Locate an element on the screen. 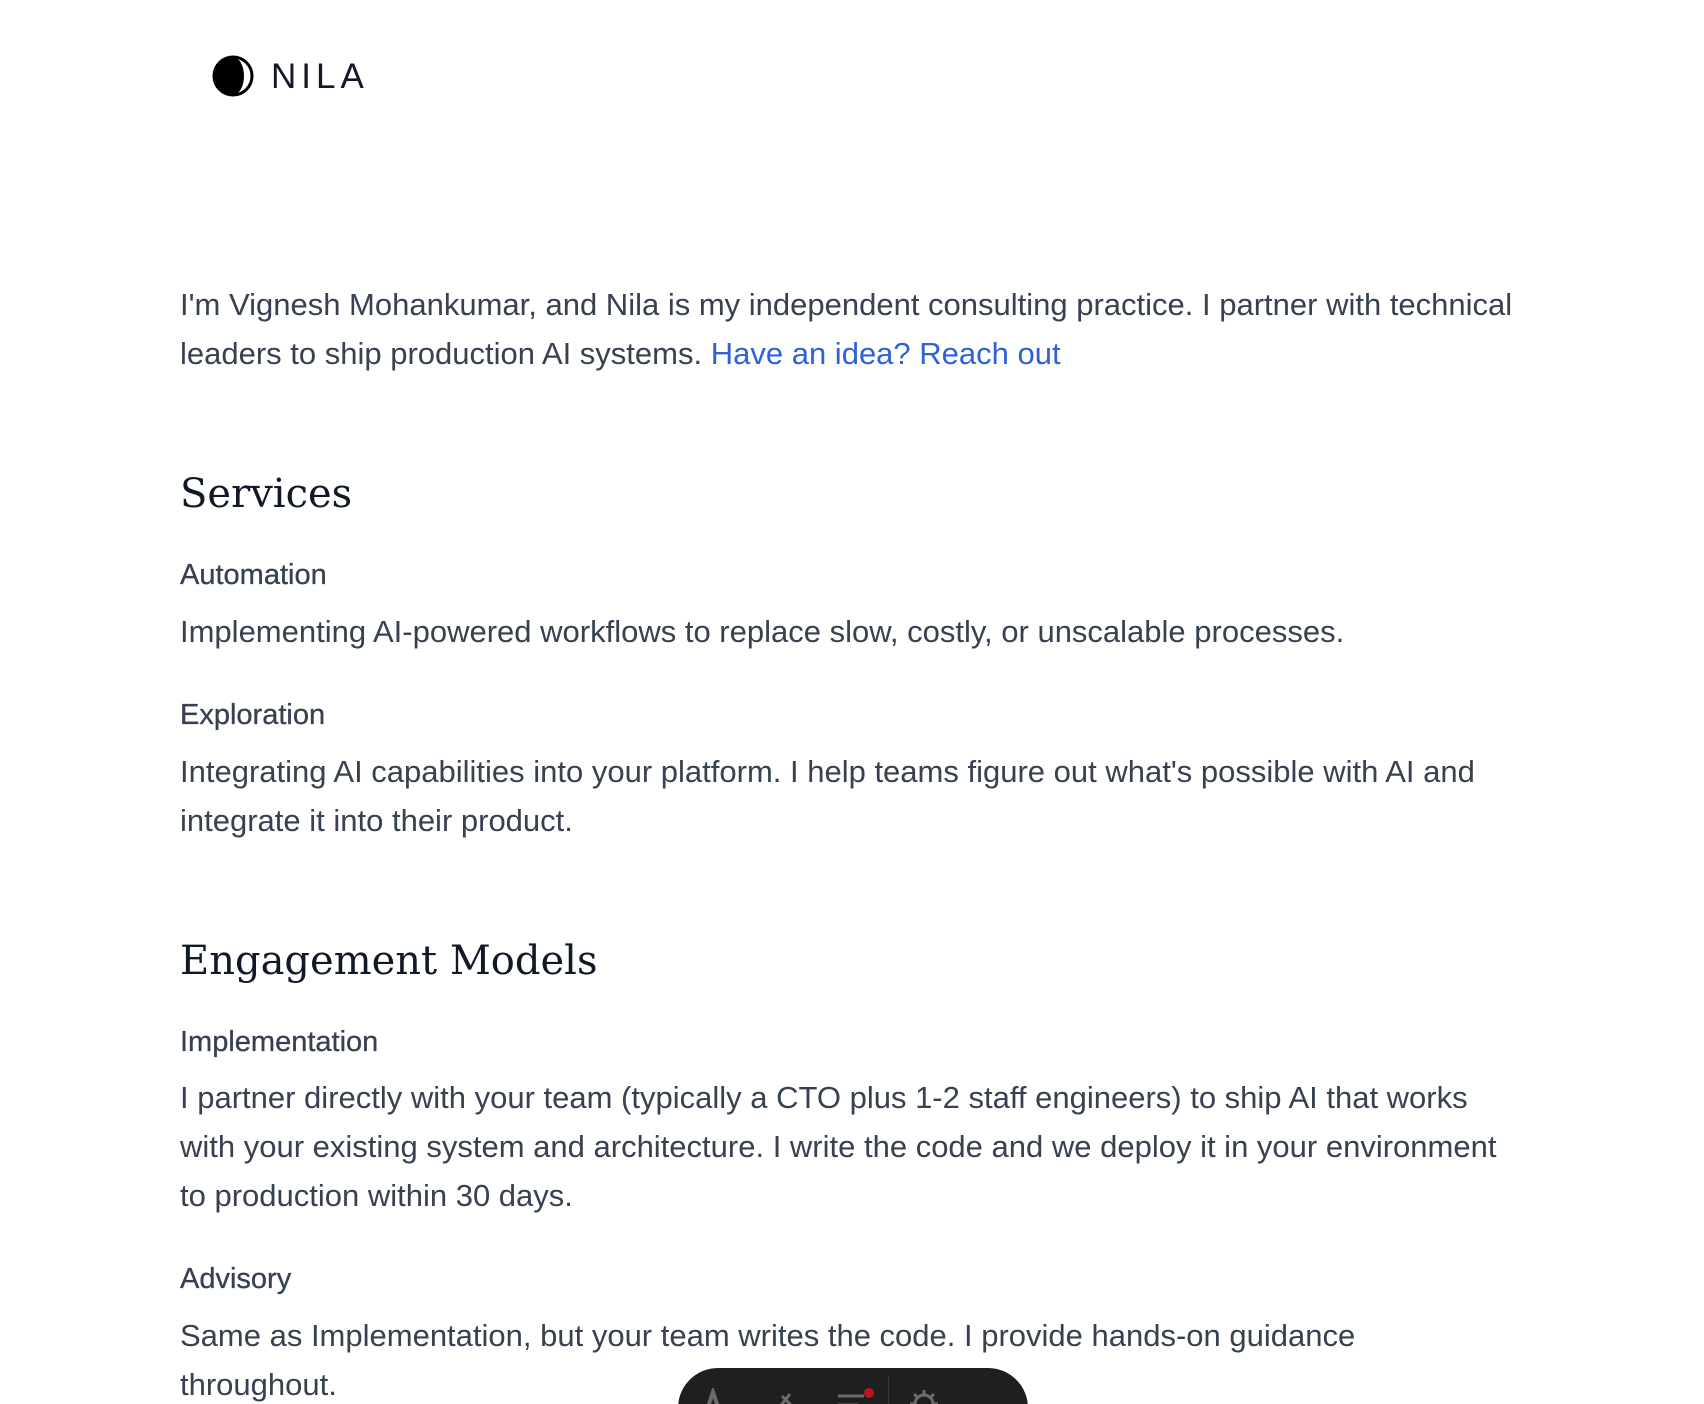  text-icon is located at coordinates (713, 1396).